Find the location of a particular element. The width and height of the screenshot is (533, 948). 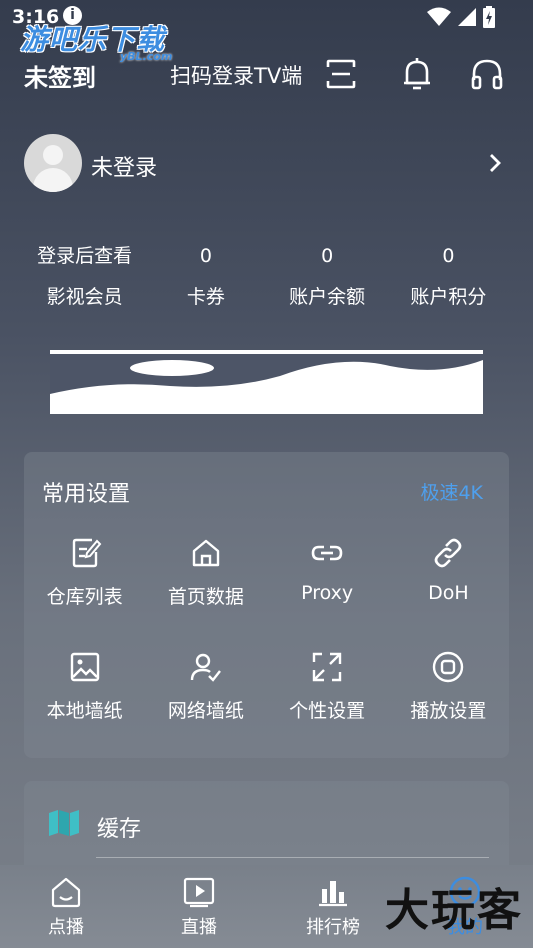

edit-document-icon is located at coordinates (86, 553).